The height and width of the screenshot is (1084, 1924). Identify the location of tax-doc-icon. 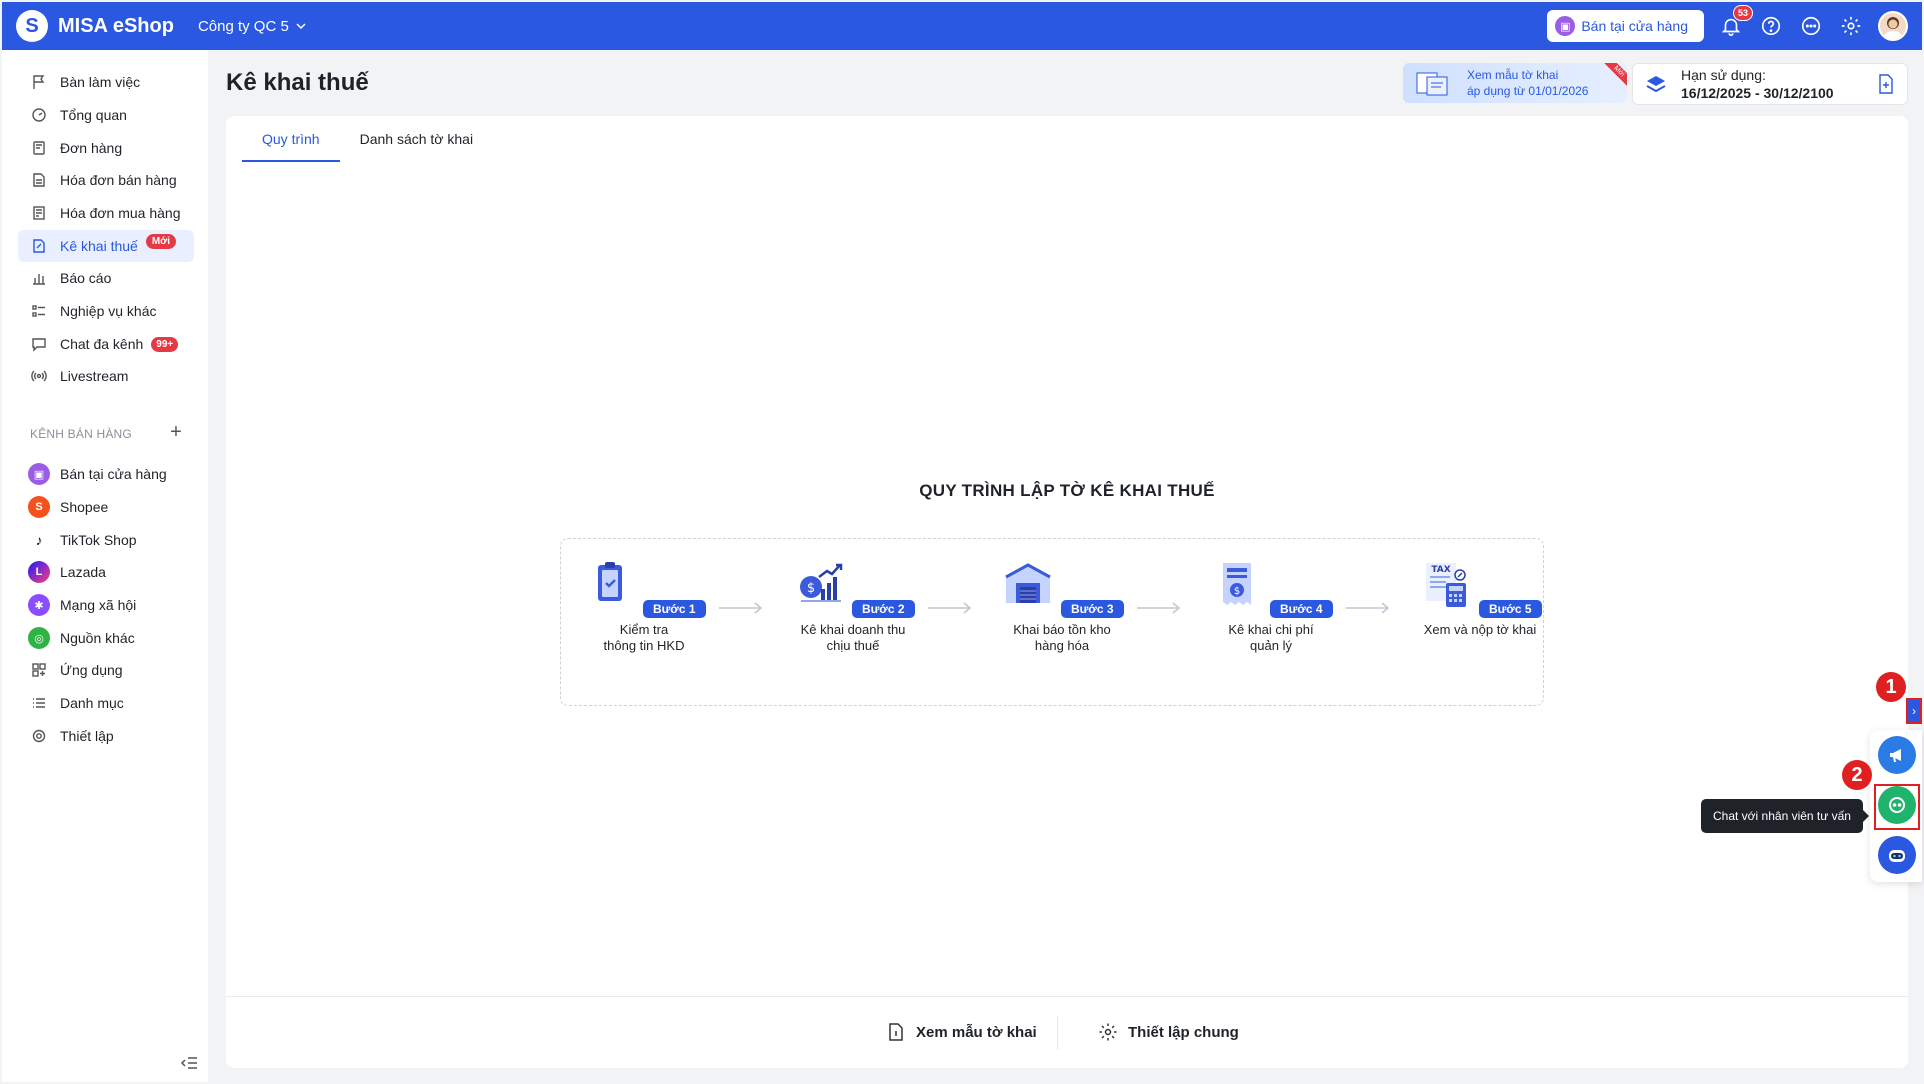
(39, 246).